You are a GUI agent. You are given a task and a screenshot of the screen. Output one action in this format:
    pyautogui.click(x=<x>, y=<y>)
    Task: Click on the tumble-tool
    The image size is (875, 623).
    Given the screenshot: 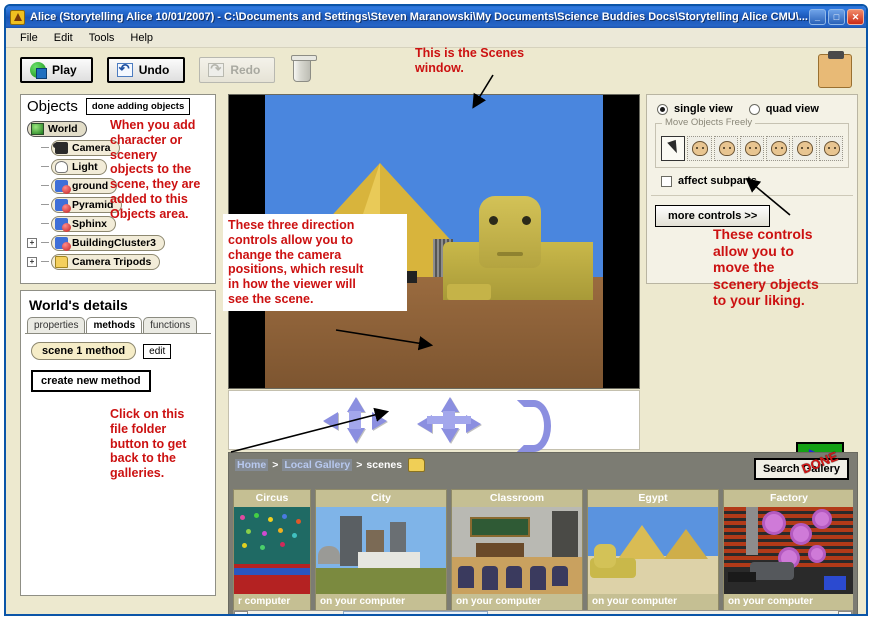 What is the action you would take?
    pyautogui.click(x=778, y=148)
    